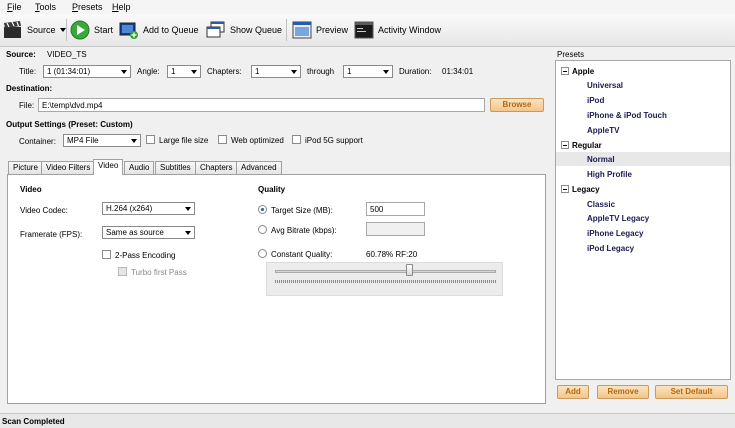 The image size is (735, 428). What do you see at coordinates (367, 420) in the screenshot?
I see `status-bar: Scan Completed` at bounding box center [367, 420].